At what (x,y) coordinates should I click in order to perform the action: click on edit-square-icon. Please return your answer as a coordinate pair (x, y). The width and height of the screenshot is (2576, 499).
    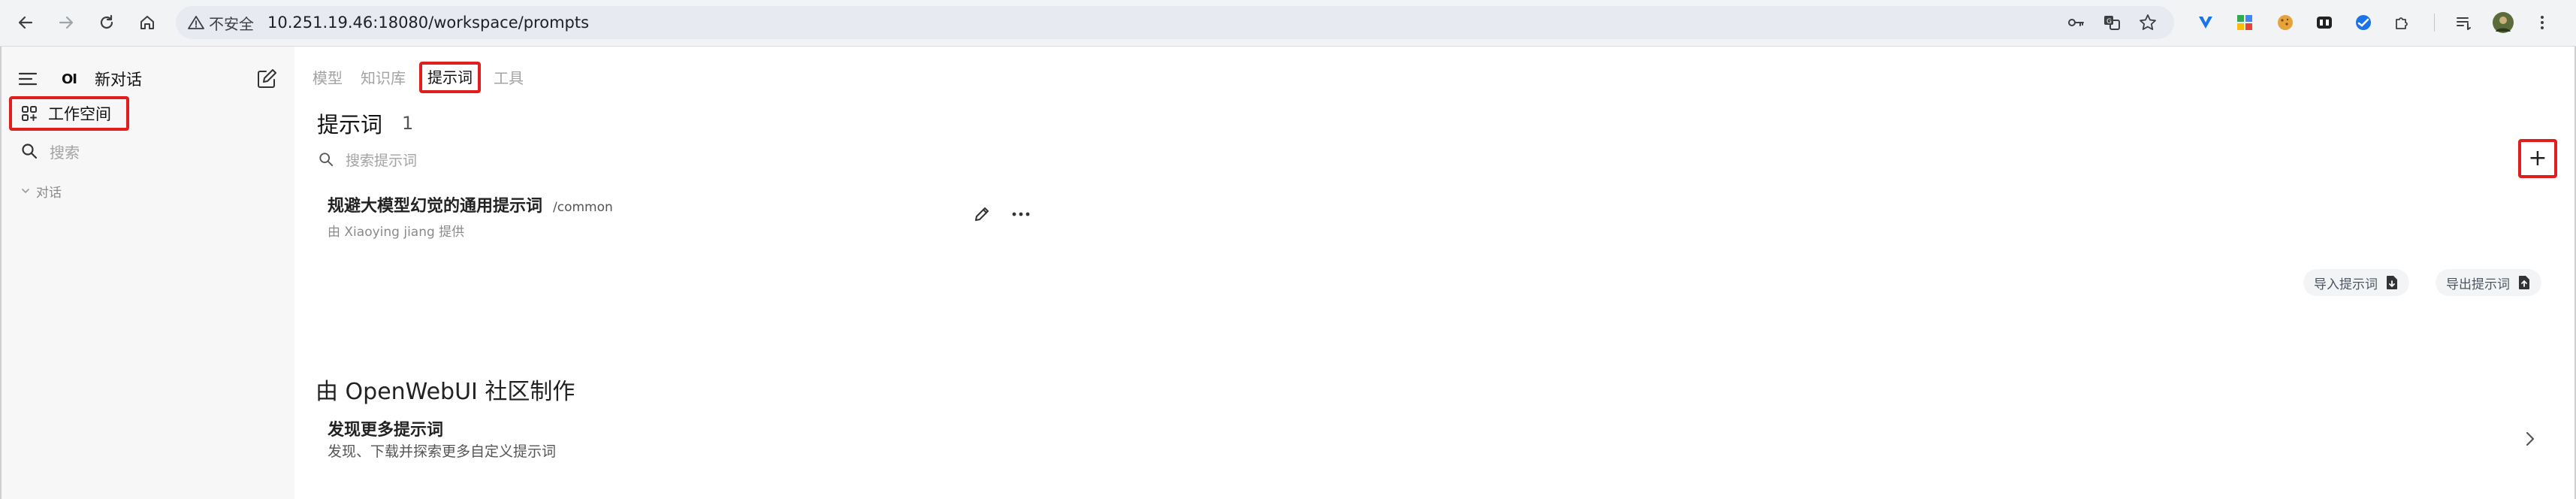
    Looking at the image, I should click on (267, 78).